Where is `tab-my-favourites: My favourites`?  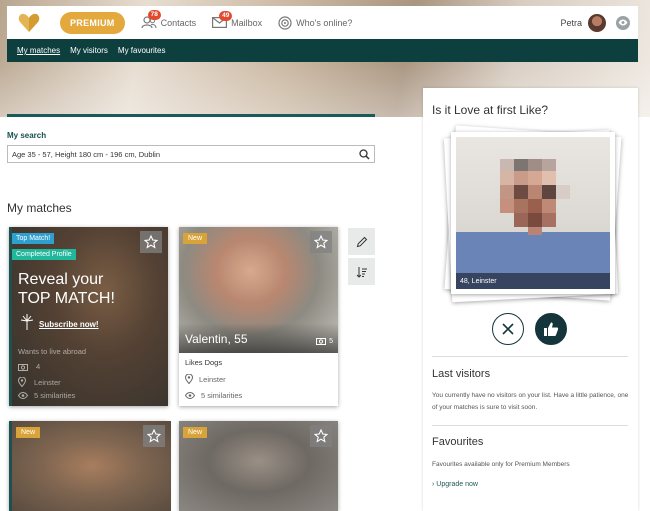
tab-my-favourites: My favourites is located at coordinates (142, 50).